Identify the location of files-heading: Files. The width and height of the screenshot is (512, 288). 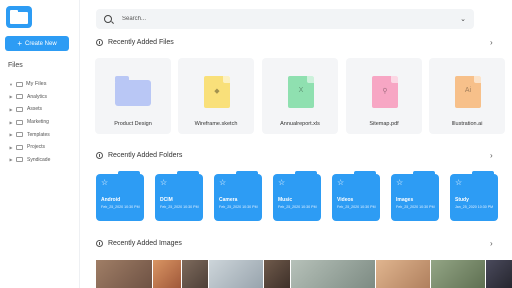
(15, 65).